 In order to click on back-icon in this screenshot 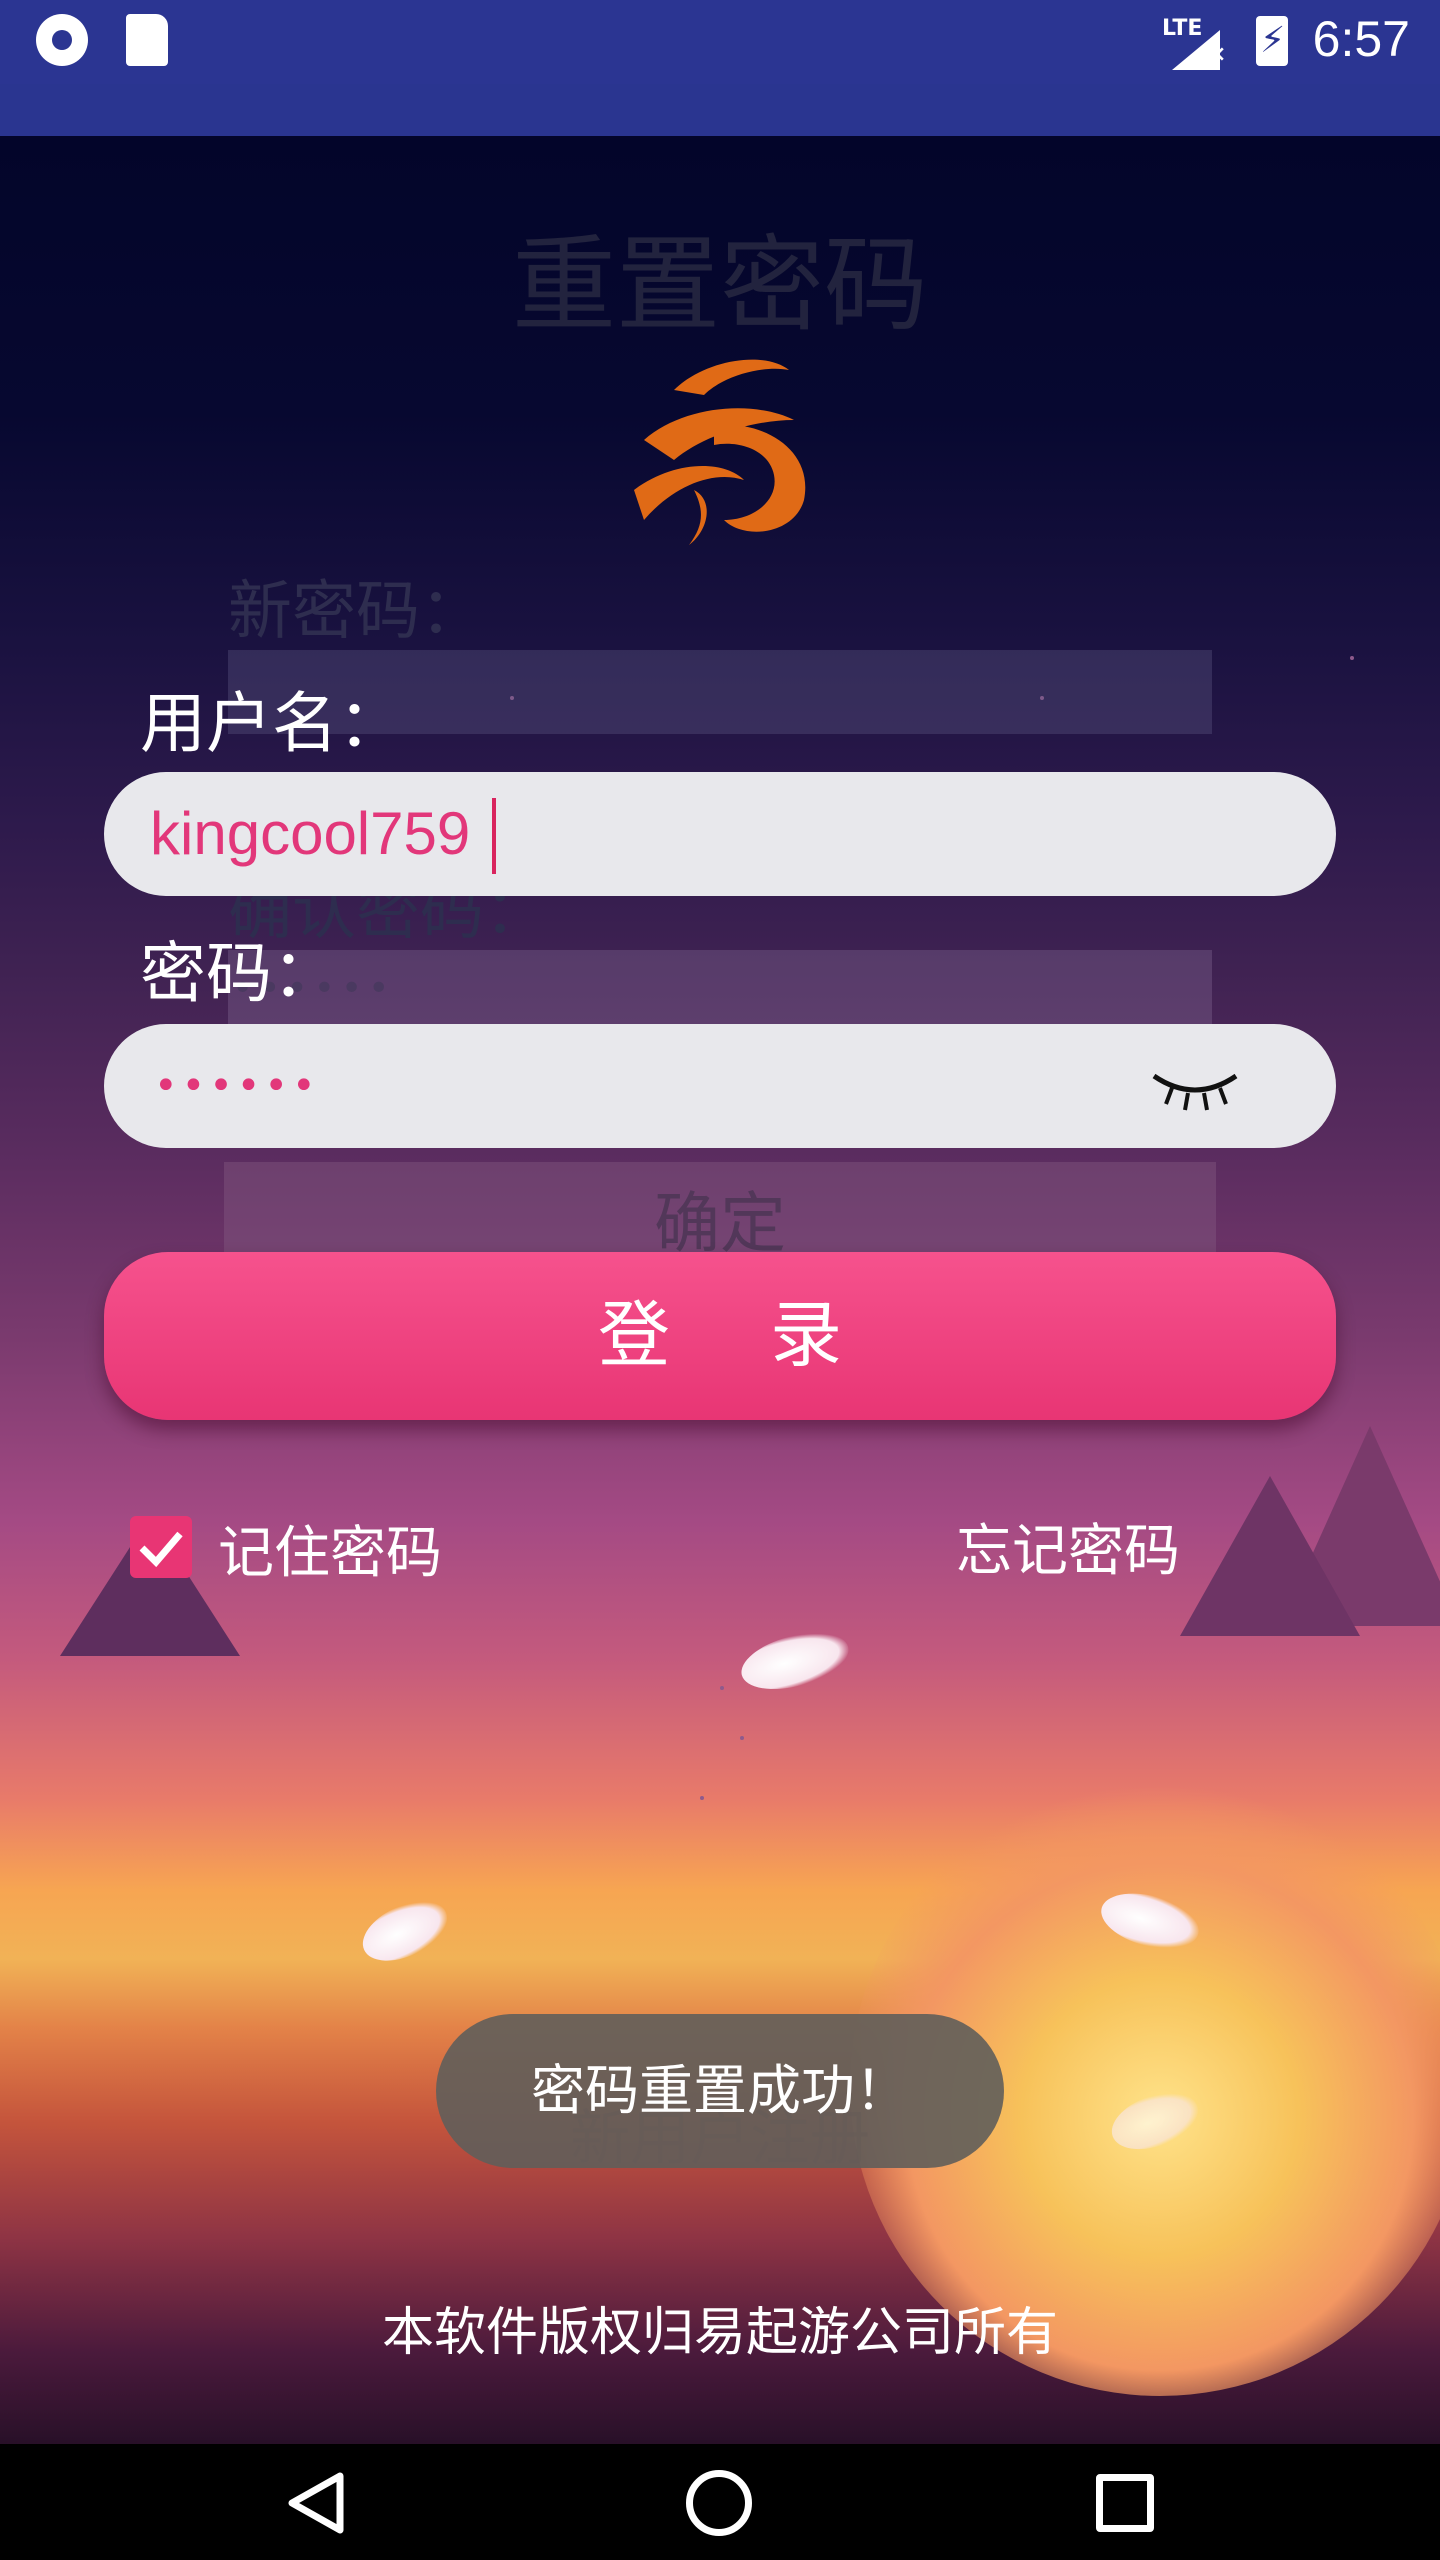, I will do `click(317, 2503)`.